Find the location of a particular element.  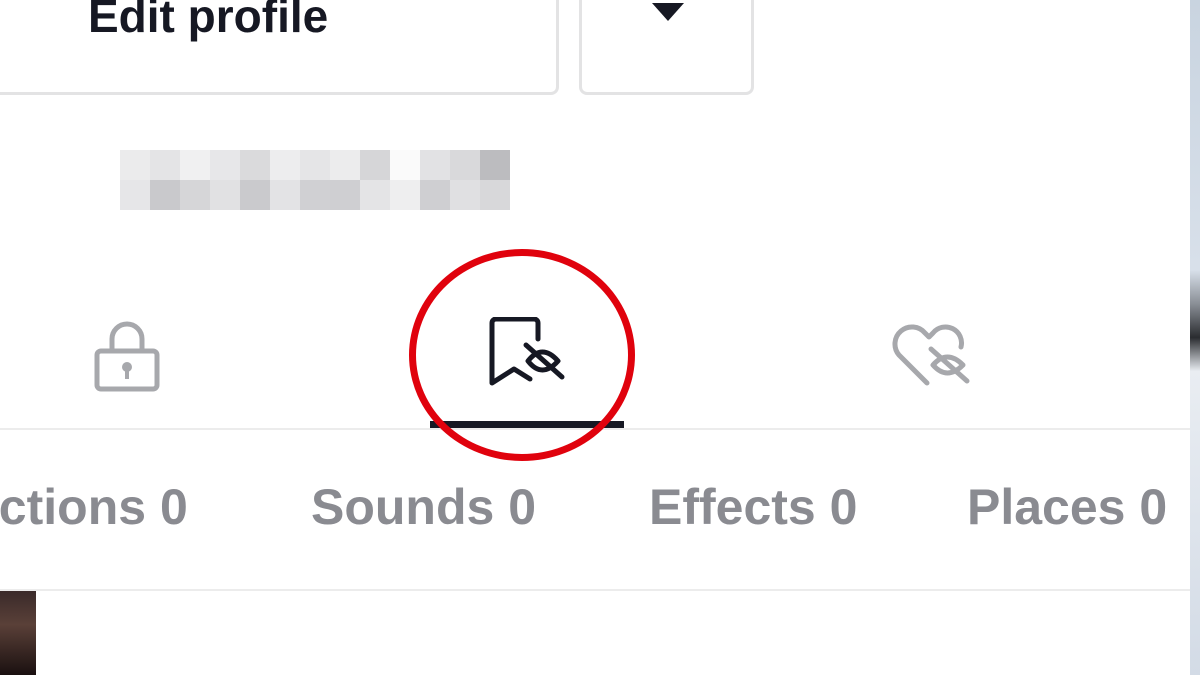

bookmark-hidden-icon is located at coordinates (527, 351).